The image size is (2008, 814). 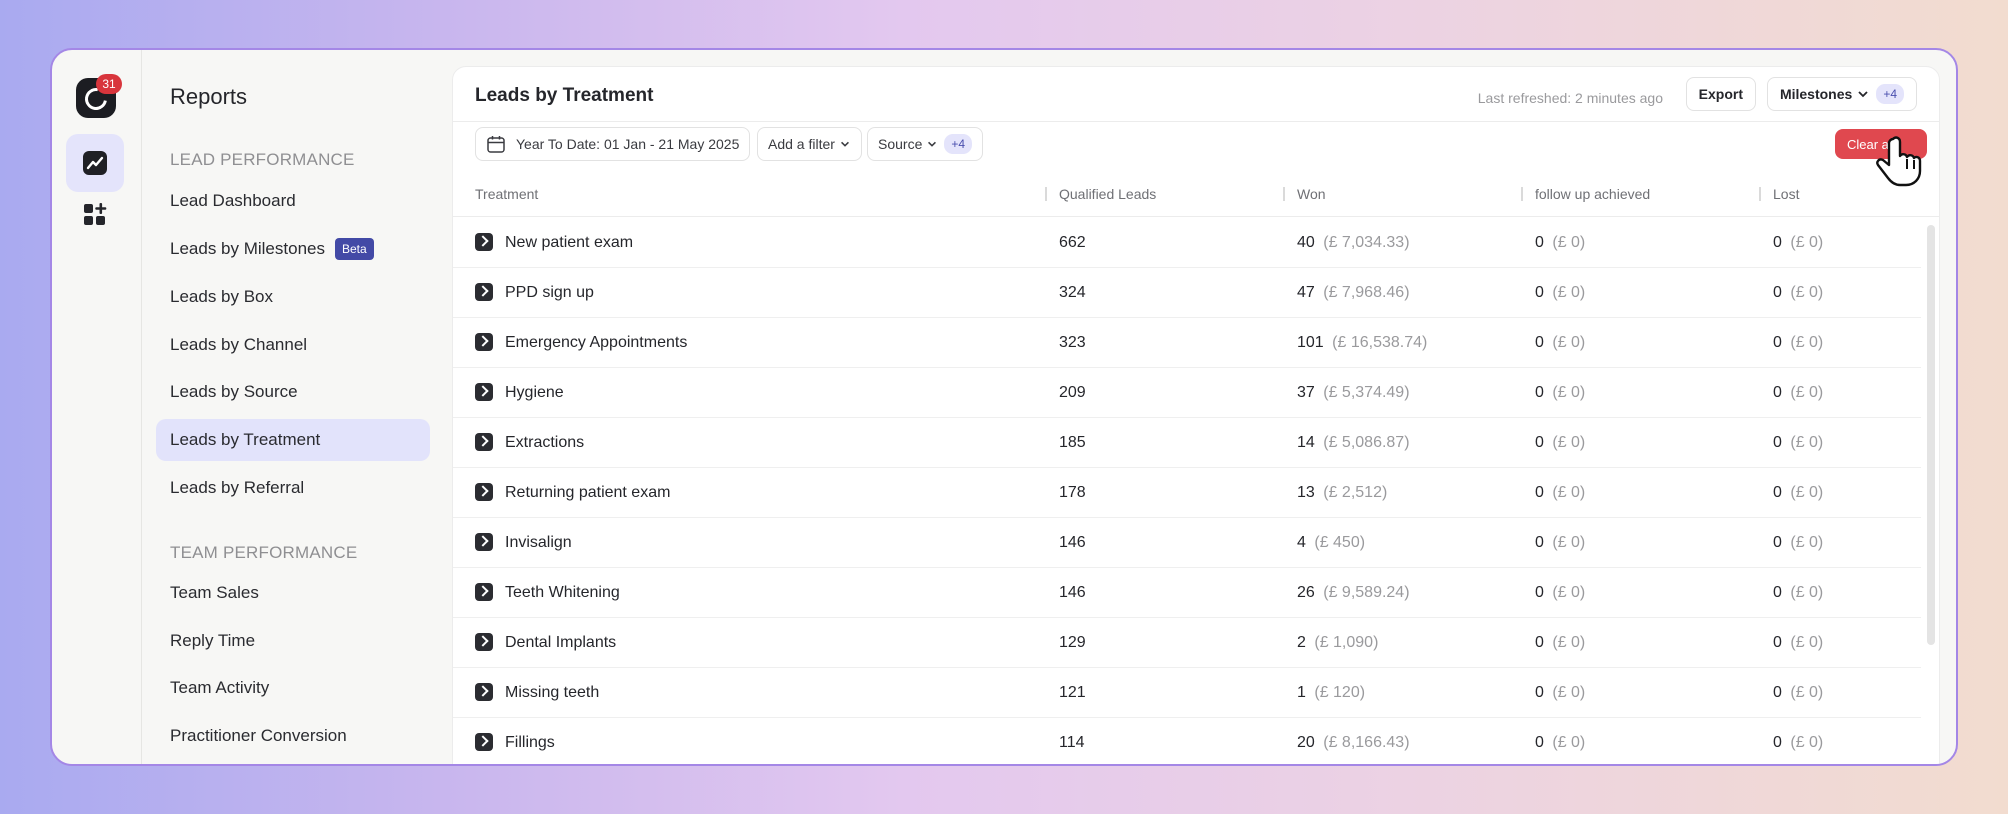 I want to click on won-cell: 40 (£ 7,034.33), so click(x=1353, y=243).